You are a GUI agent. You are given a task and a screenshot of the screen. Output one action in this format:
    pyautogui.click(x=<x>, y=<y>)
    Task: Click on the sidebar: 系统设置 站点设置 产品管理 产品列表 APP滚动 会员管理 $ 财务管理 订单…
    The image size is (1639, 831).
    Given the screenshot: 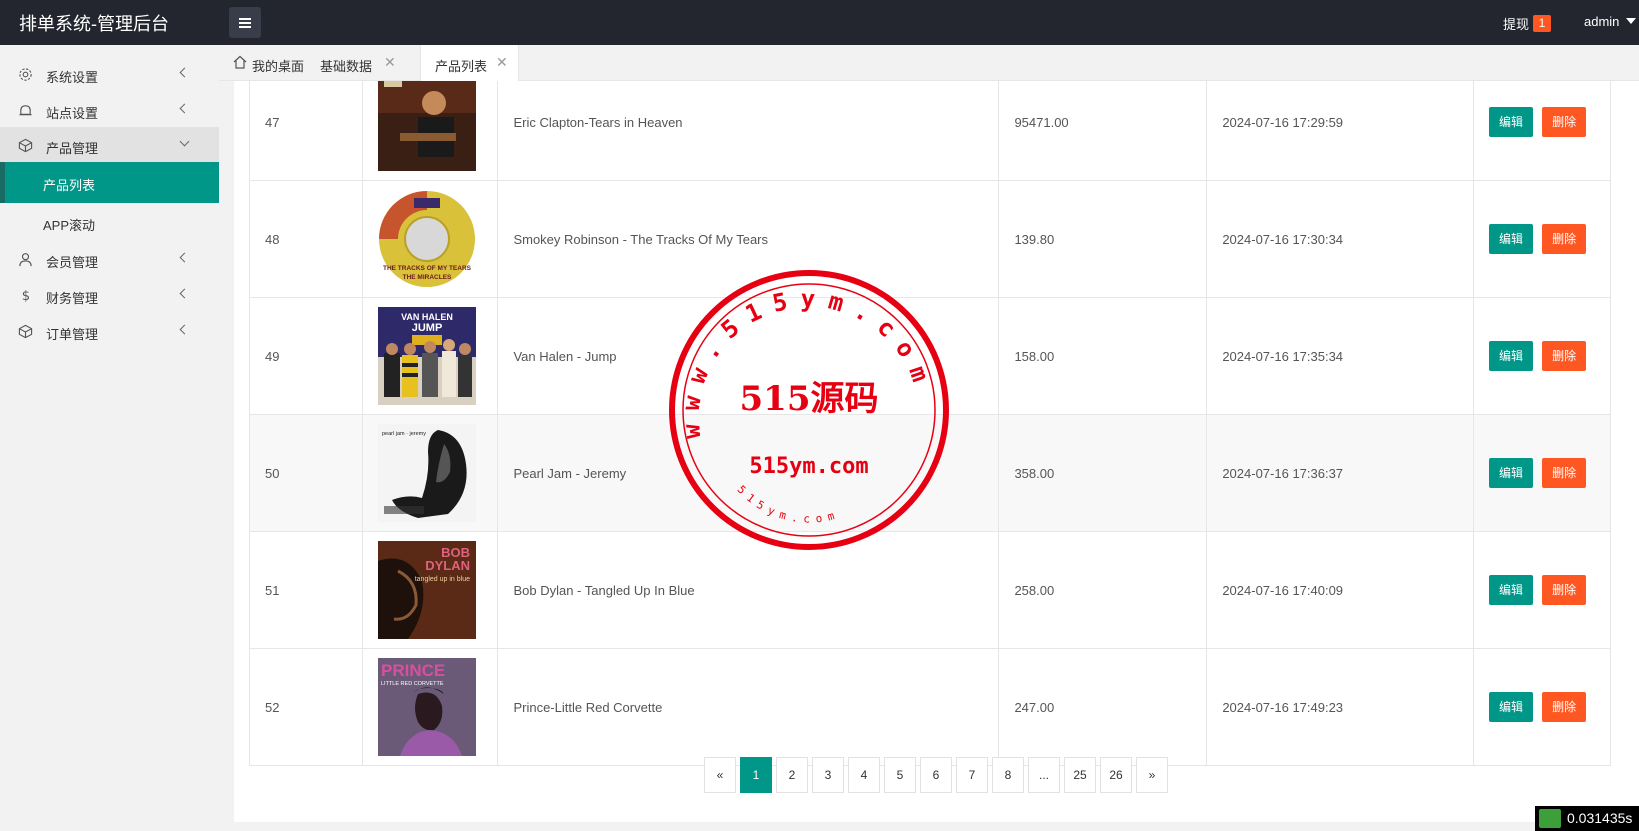 What is the action you would take?
    pyautogui.click(x=109, y=438)
    